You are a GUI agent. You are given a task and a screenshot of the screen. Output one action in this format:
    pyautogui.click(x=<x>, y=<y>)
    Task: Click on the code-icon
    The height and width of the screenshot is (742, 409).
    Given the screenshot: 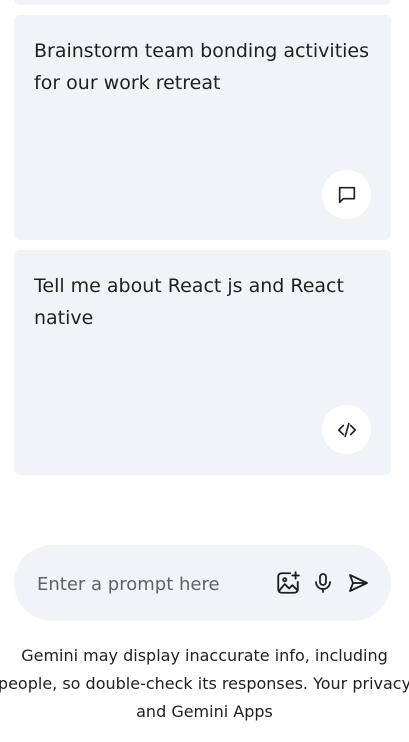 What is the action you would take?
    pyautogui.click(x=346, y=429)
    